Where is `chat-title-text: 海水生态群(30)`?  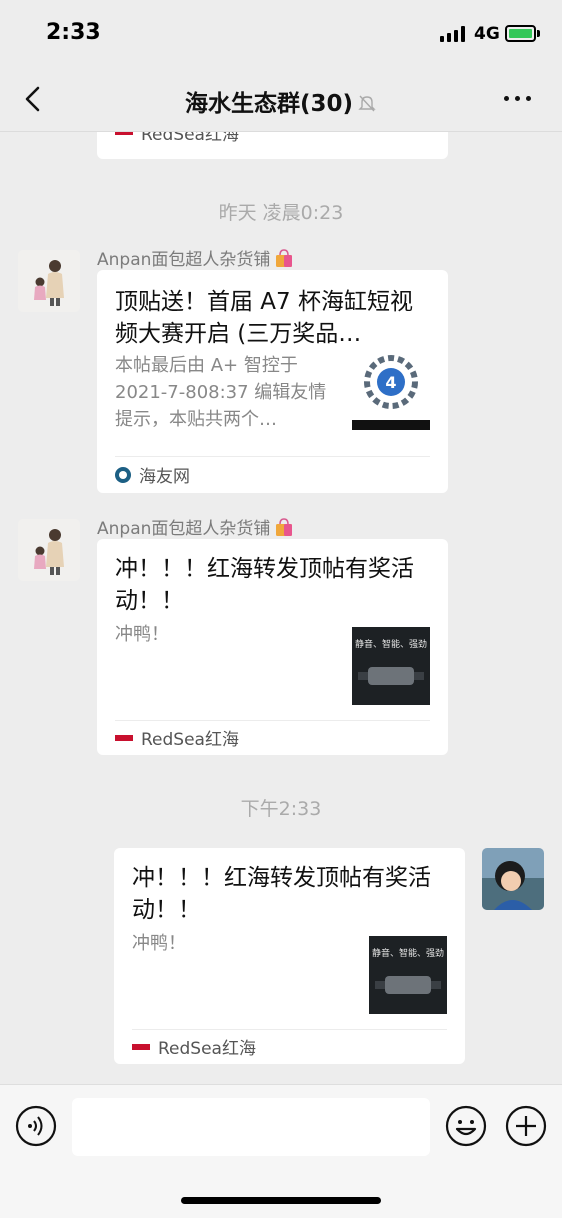
chat-title-text: 海水生态群(30) is located at coordinates (269, 104).